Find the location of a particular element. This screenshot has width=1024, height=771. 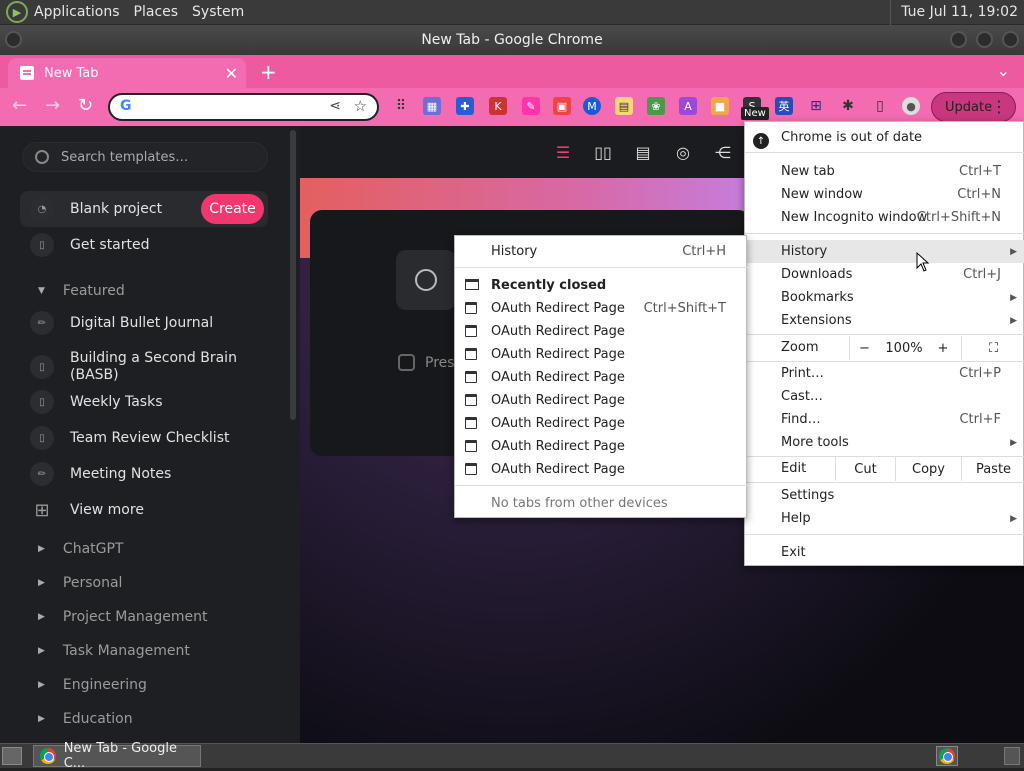

featured-group: ▼ Featured is located at coordinates (81, 291).